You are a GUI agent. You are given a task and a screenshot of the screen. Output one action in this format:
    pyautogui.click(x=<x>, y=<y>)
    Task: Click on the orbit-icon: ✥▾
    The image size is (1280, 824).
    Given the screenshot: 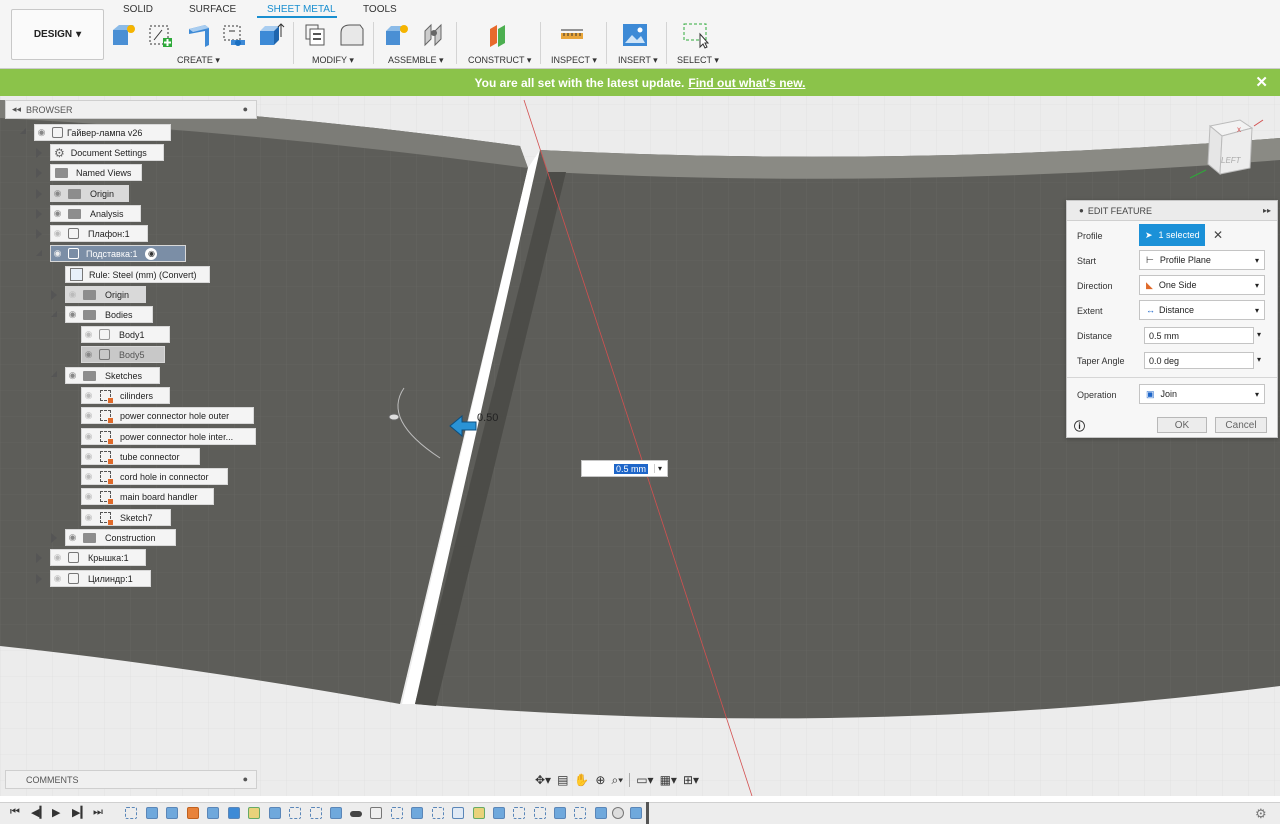 What is the action you would take?
    pyautogui.click(x=543, y=780)
    